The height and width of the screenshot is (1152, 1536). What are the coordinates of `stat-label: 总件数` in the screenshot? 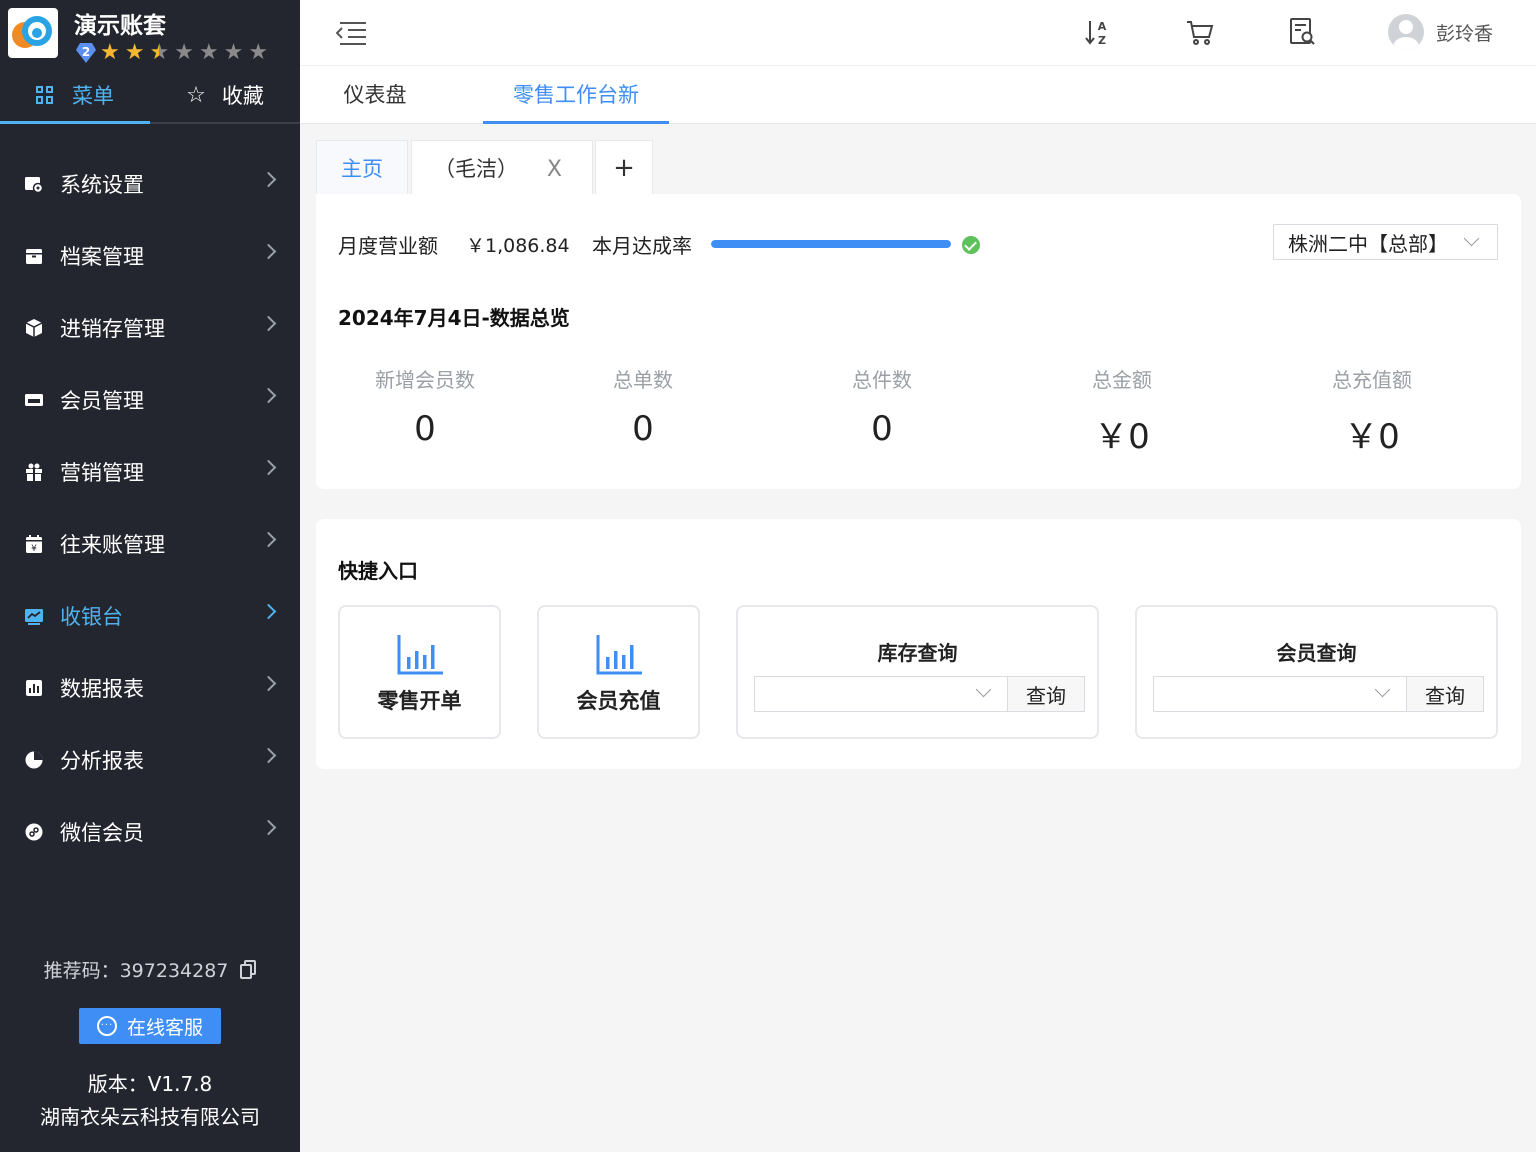 It's located at (882, 380).